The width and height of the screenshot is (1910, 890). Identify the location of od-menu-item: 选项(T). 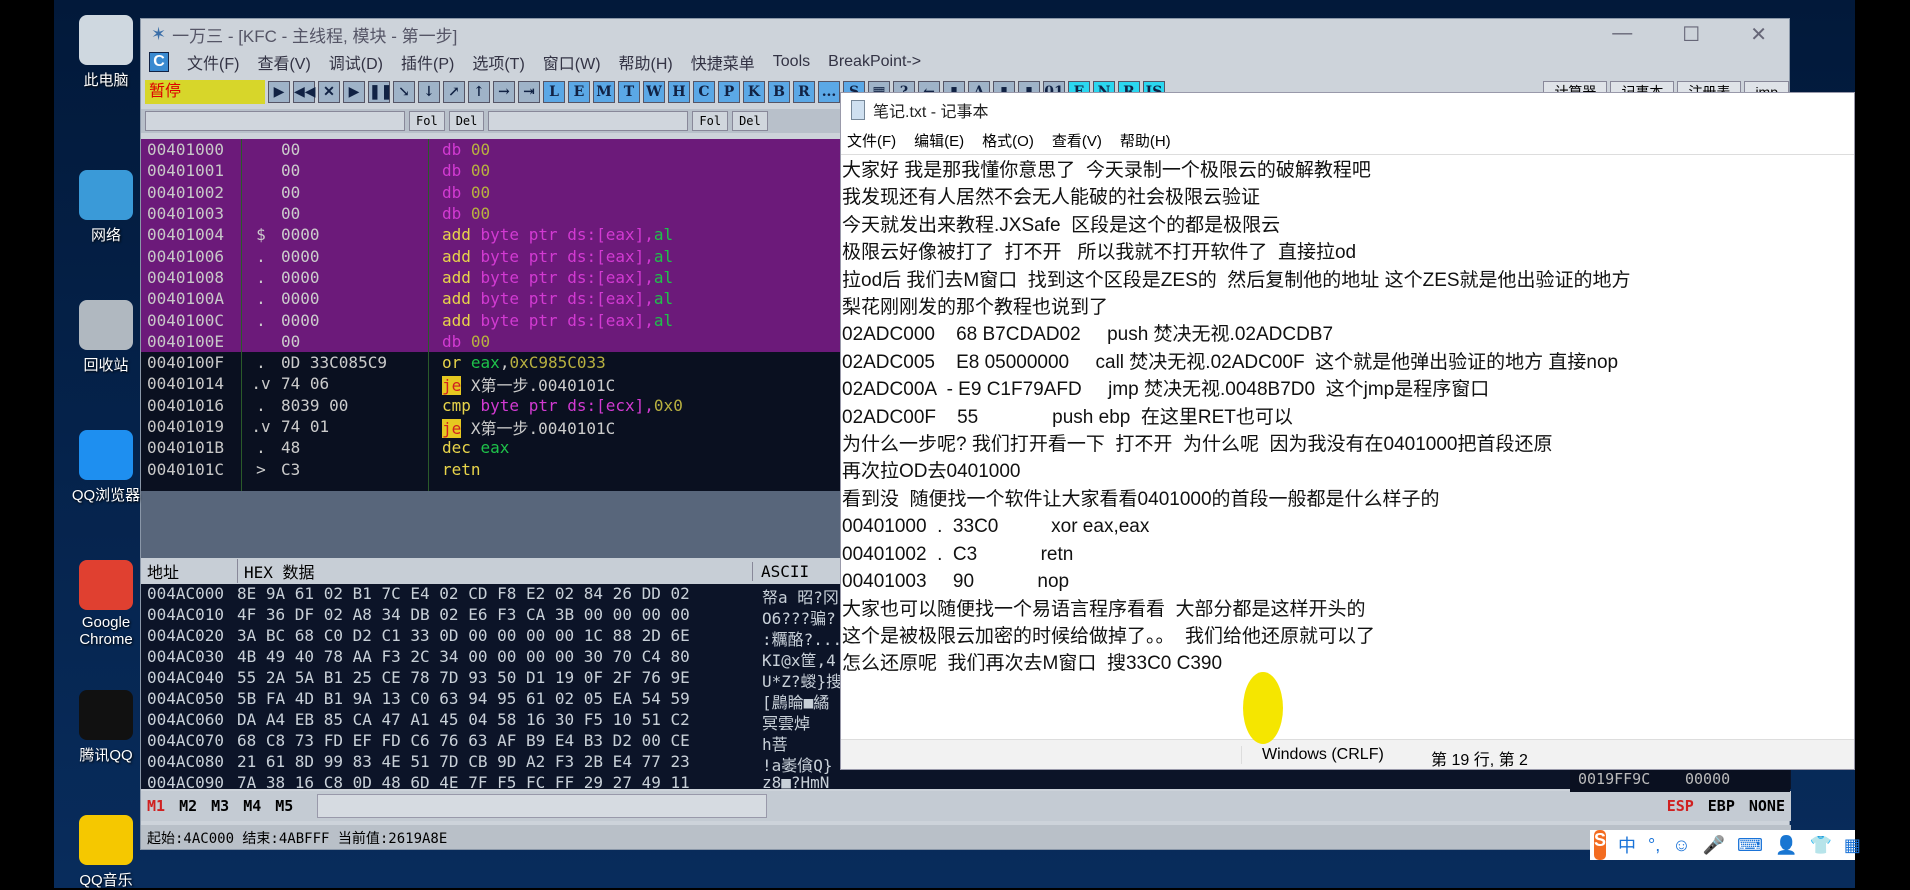
(498, 62).